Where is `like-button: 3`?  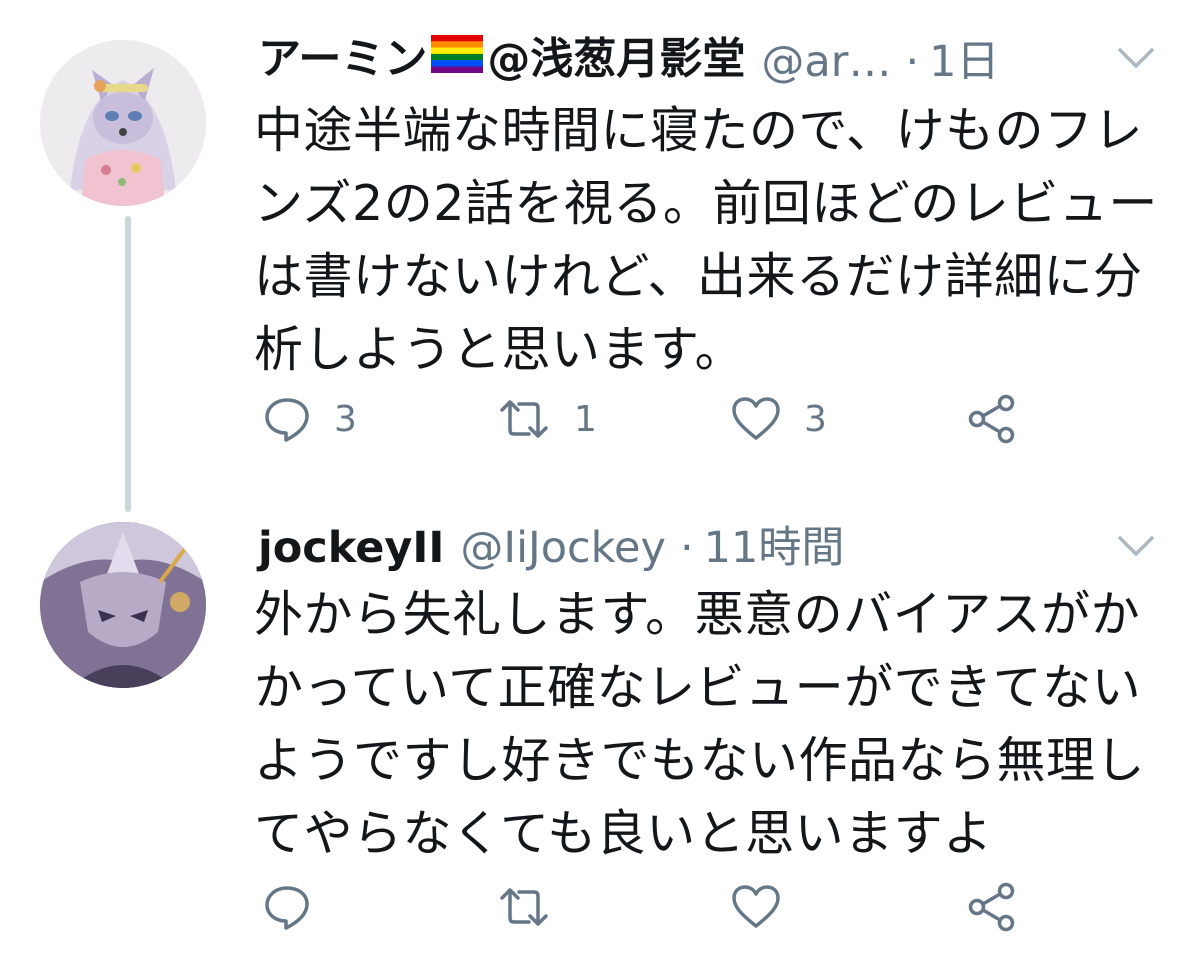 like-button: 3 is located at coordinates (778, 419).